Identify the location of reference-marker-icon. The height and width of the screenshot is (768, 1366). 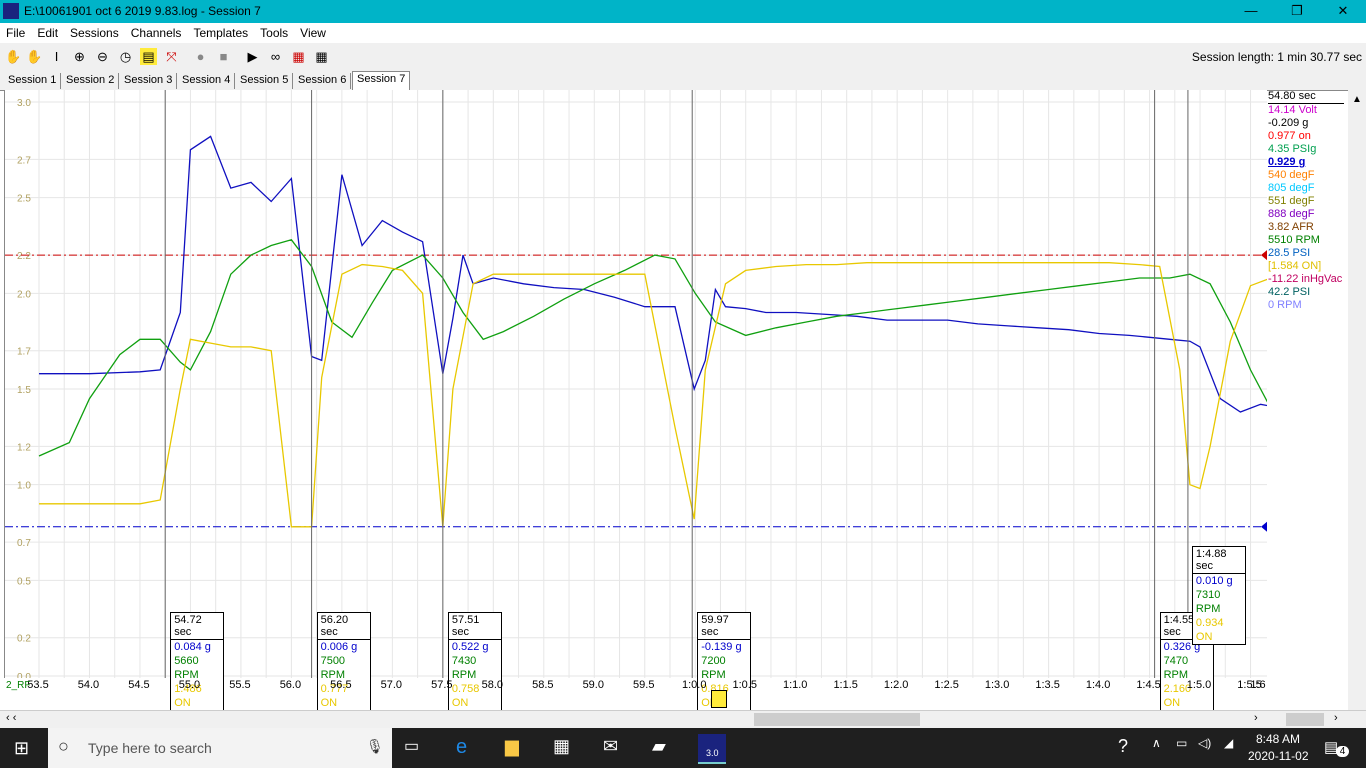
(1264, 526).